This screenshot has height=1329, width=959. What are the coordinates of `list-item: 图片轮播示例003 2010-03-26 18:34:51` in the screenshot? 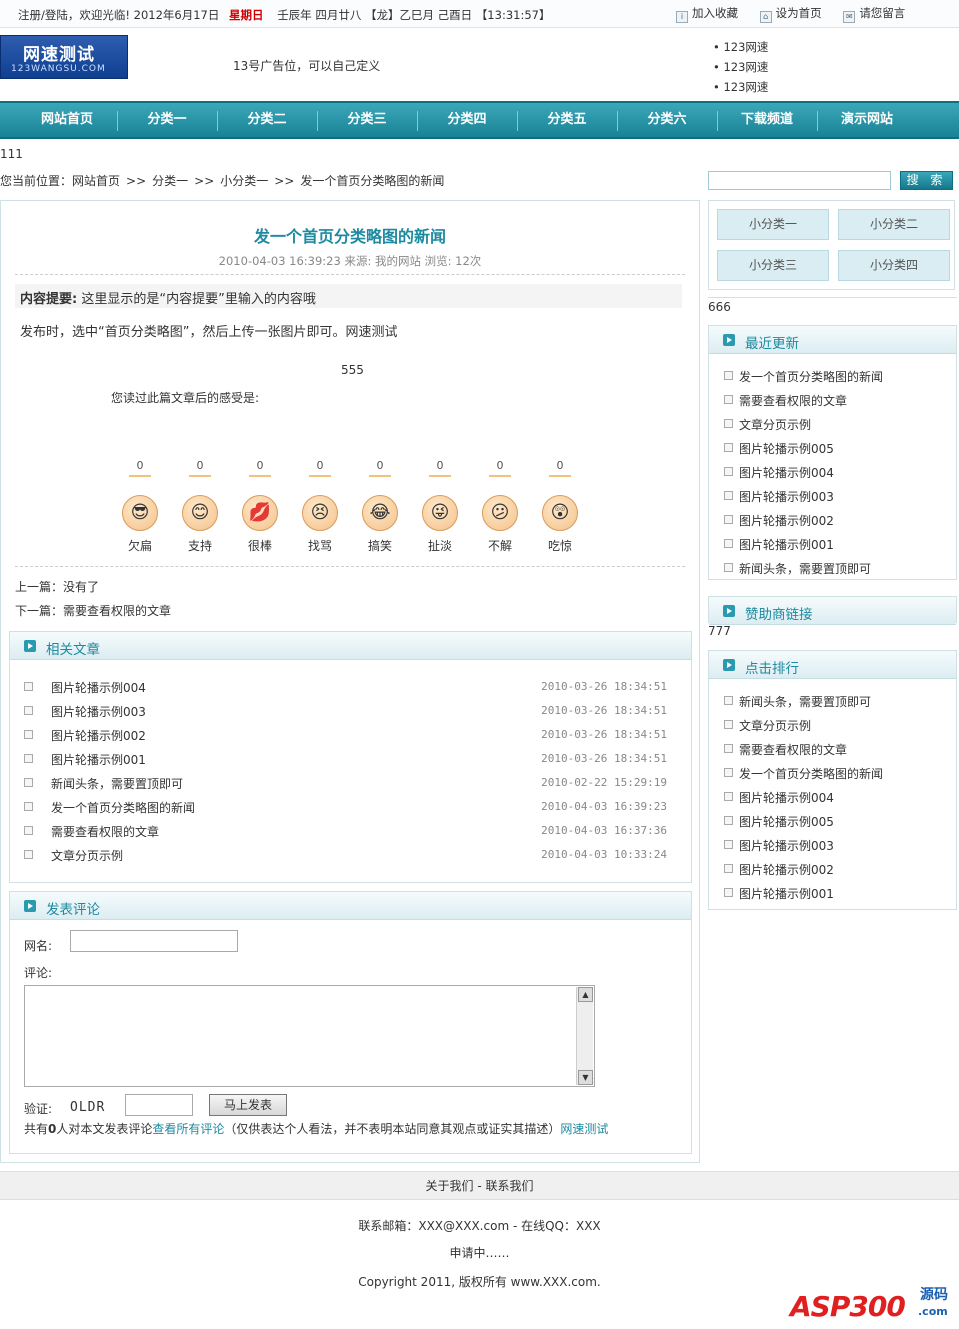 It's located at (350, 712).